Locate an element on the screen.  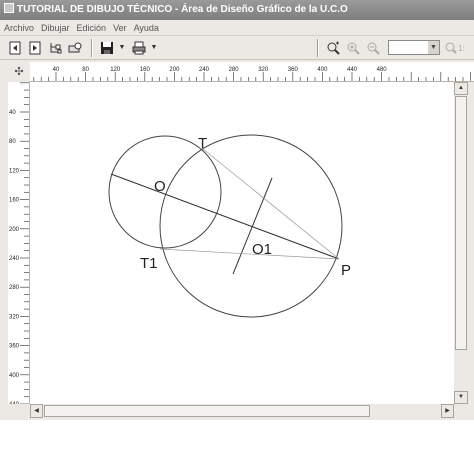
scroll-left-button: ◀ is located at coordinates (36, 411).